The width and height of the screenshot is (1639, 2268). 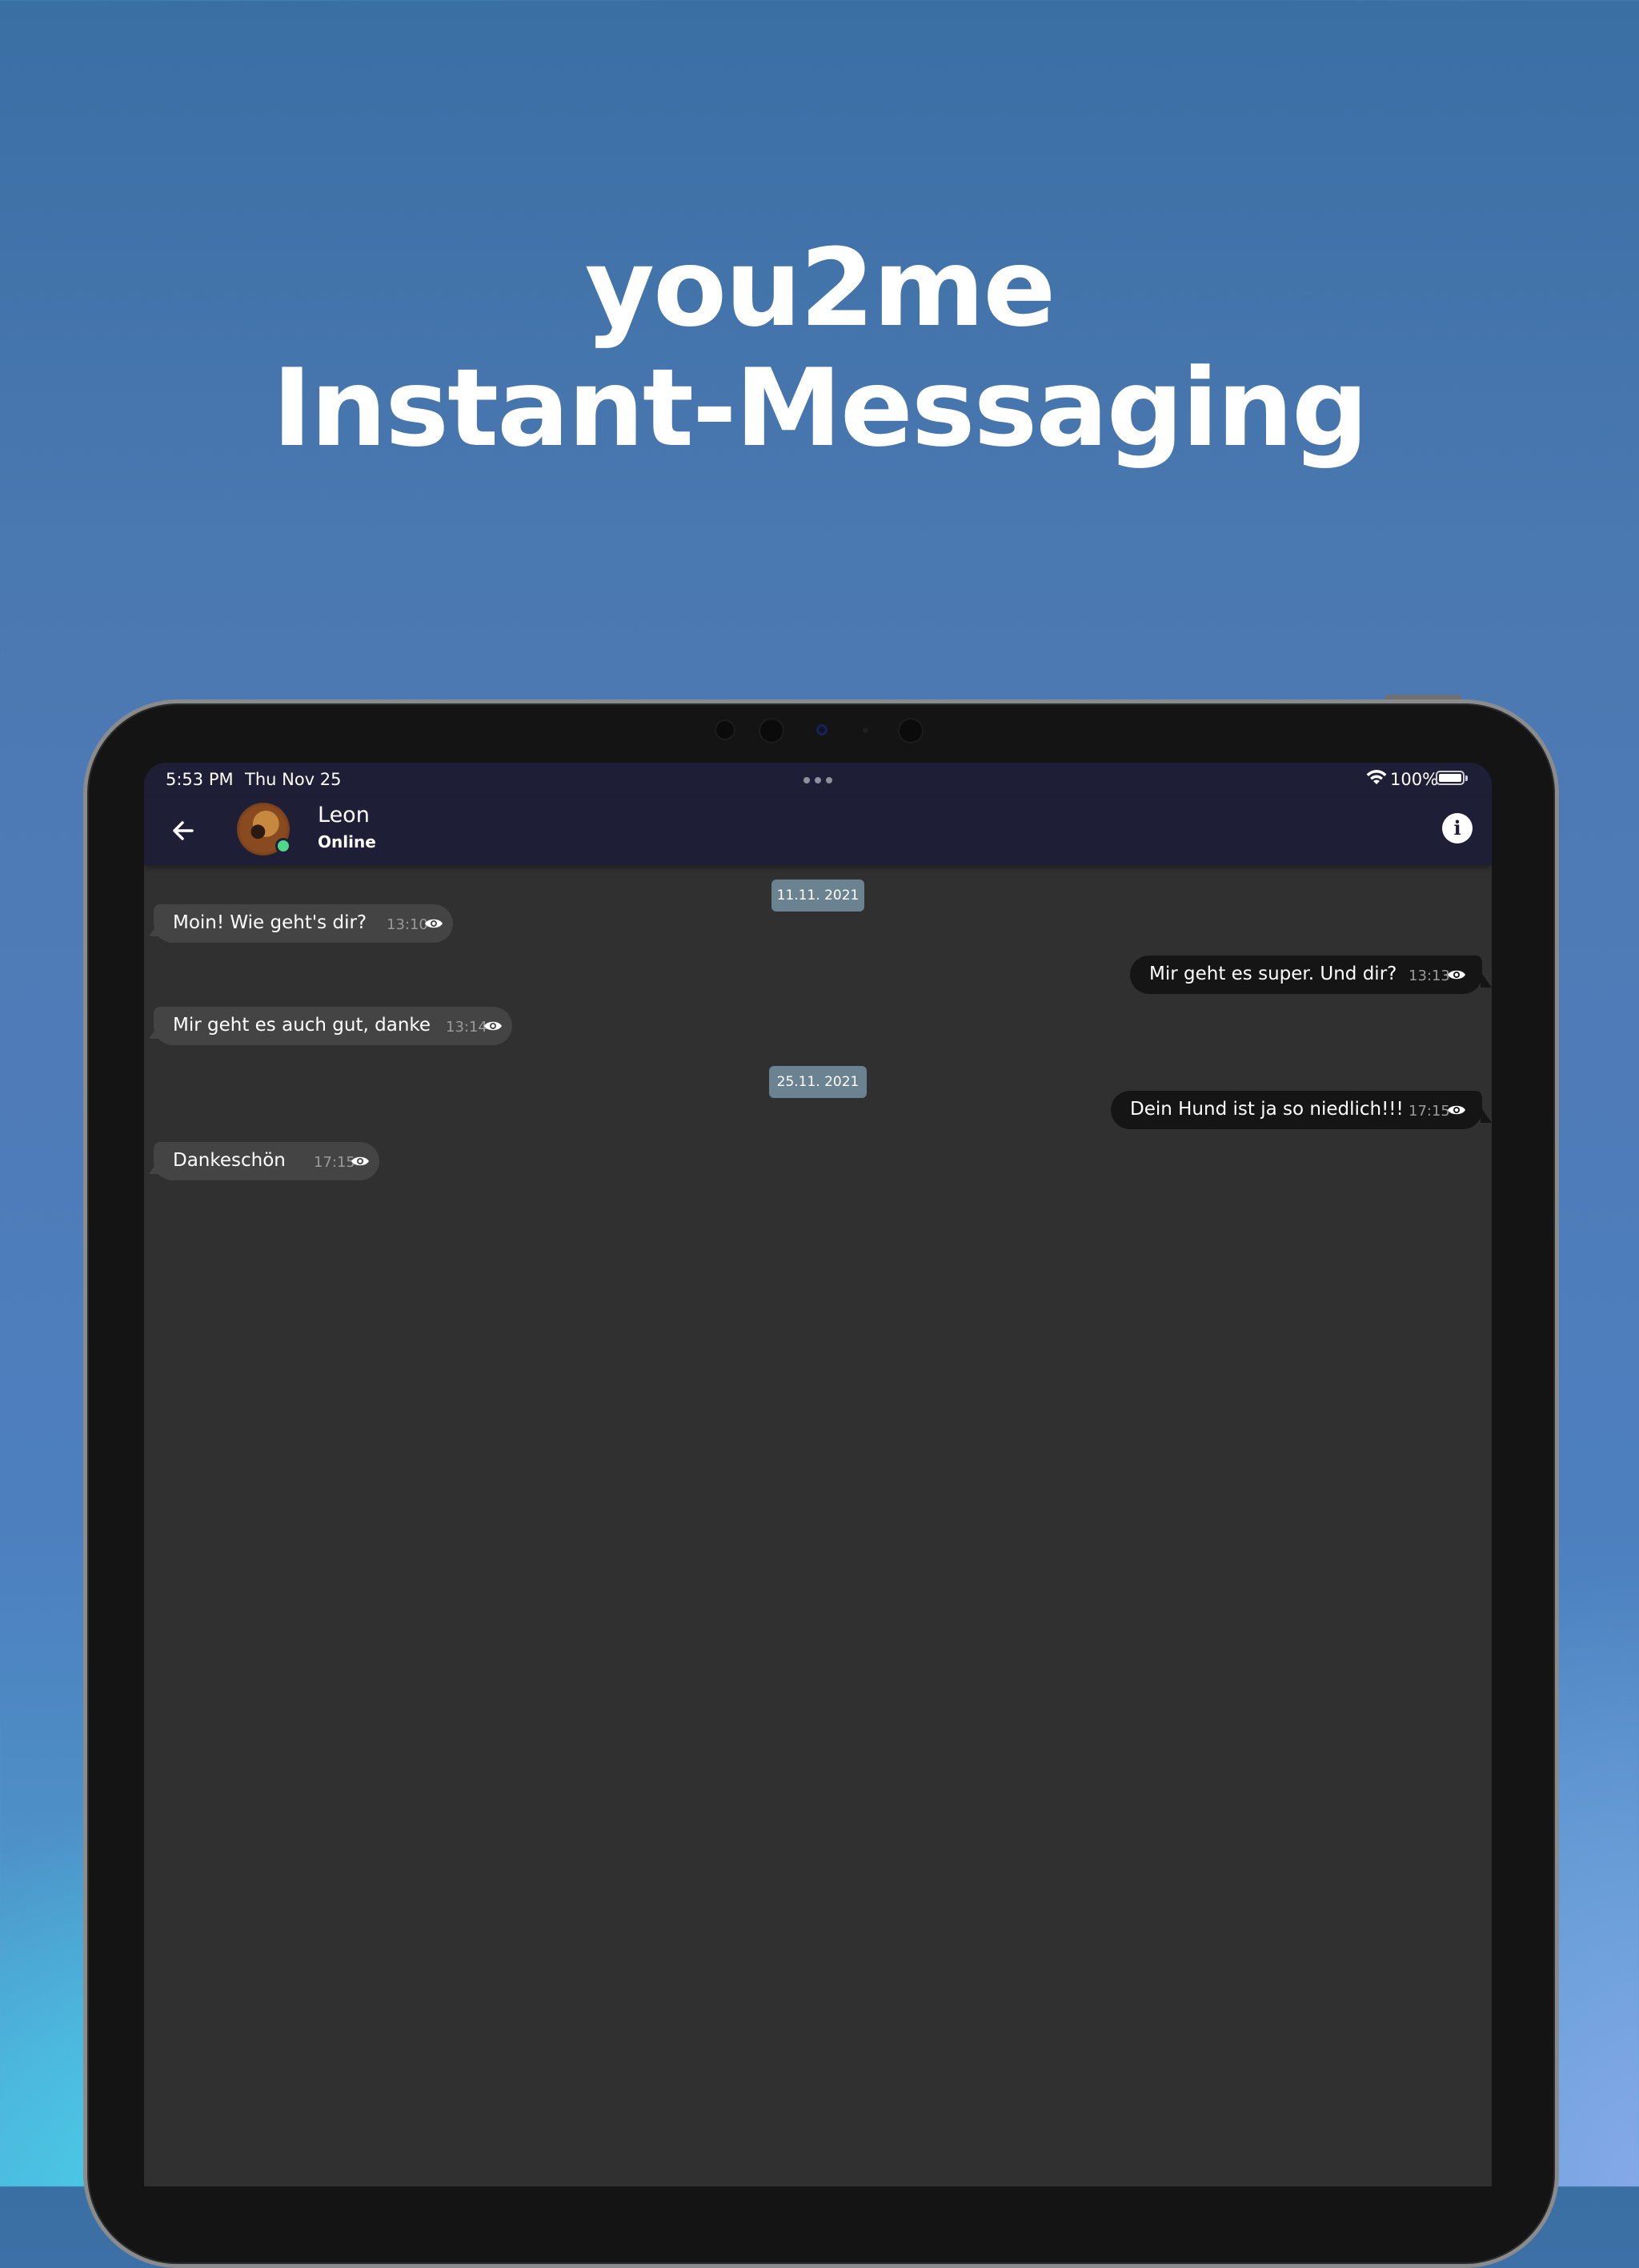 I want to click on message-bubble-outgoing: Mir geht es super. Und dir? 13:13, so click(x=1306, y=975).